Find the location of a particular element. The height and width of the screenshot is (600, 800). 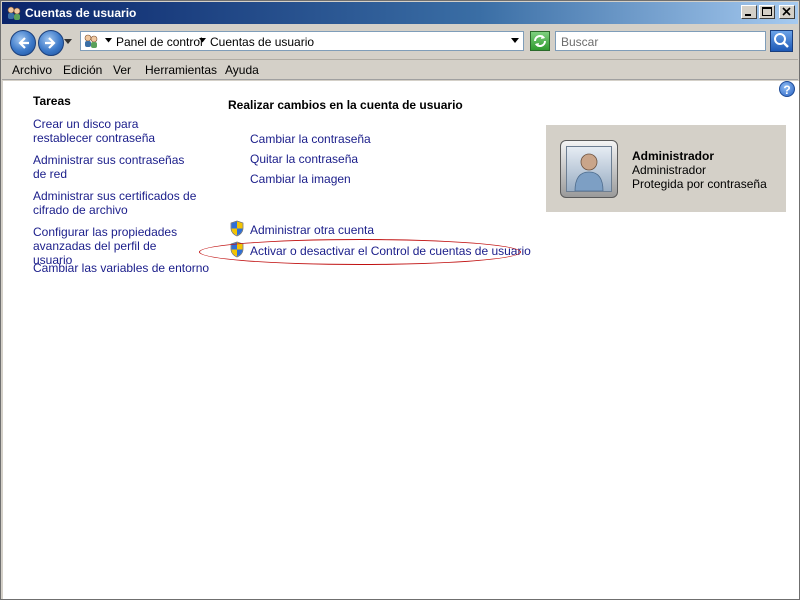

minimize-icon is located at coordinates (748, 15).